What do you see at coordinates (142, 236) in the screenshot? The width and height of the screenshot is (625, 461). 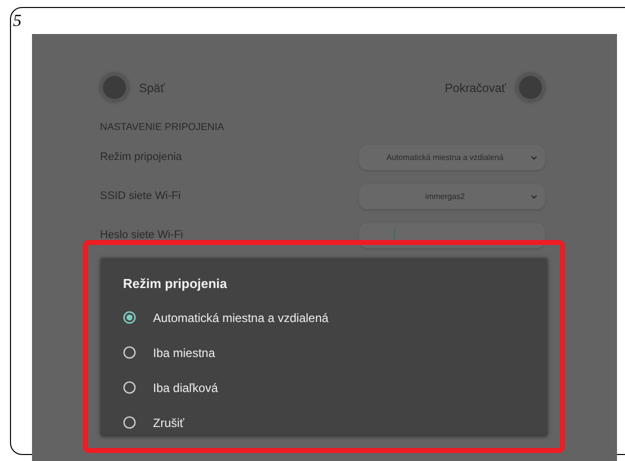 I see `field-label: Heslo siete Wi-Fi` at bounding box center [142, 236].